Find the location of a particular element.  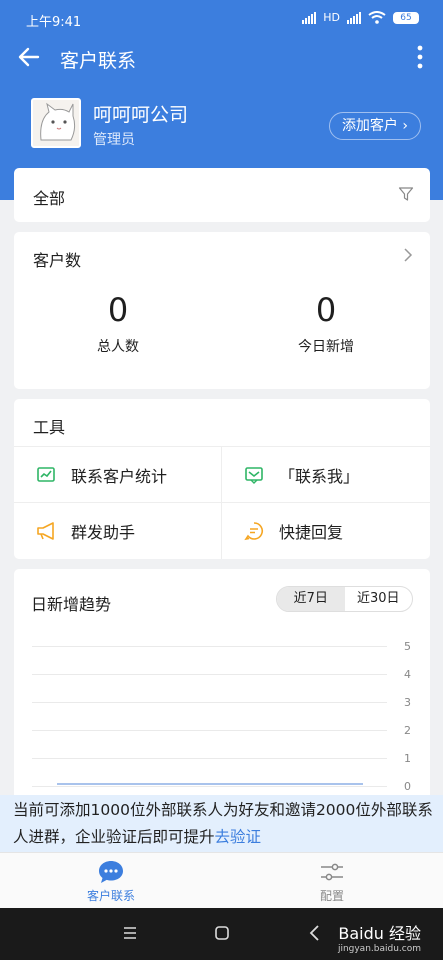

y-tick-label: 0 is located at coordinates (407, 786).